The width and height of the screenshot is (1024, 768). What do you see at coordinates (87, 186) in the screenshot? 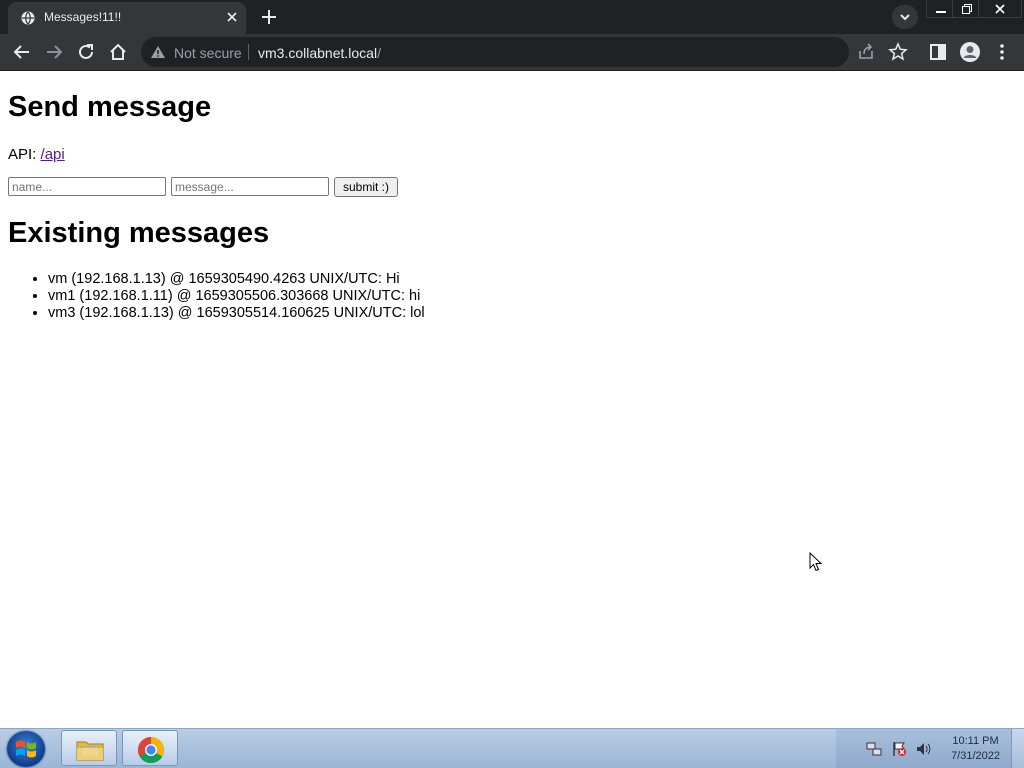
I see `name-input` at bounding box center [87, 186].